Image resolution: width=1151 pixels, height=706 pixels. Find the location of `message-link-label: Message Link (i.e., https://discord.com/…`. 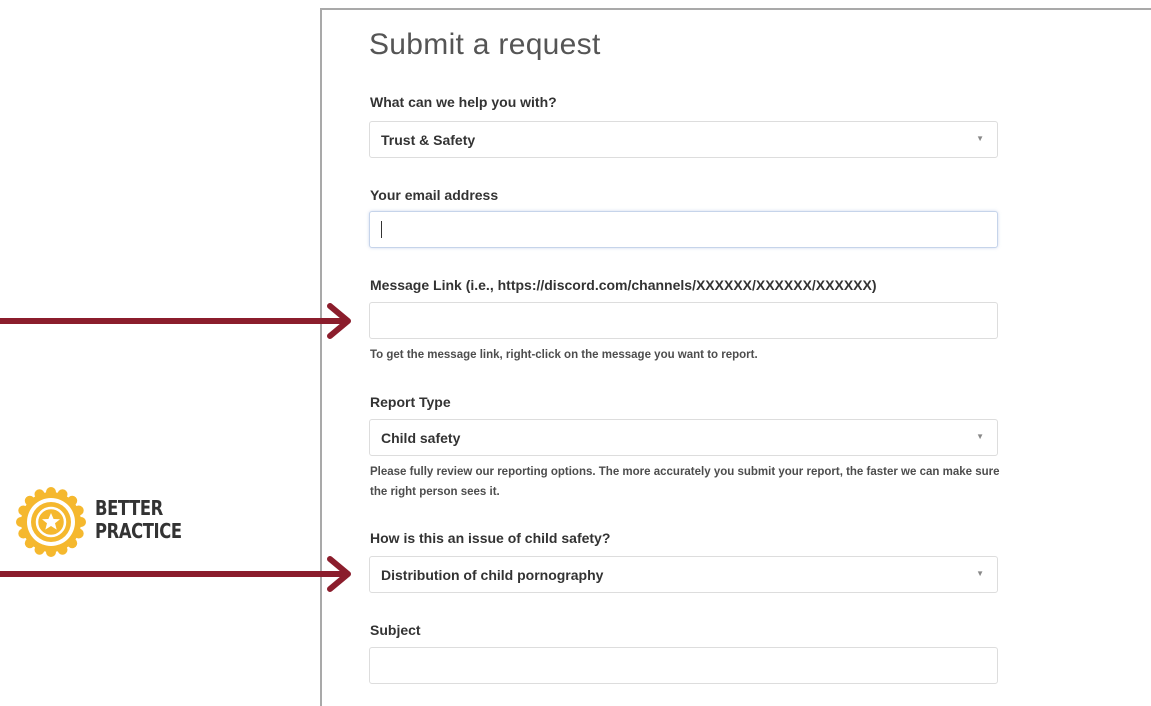

message-link-label: Message Link (i.e., https://discord.com/… is located at coordinates (623, 285).